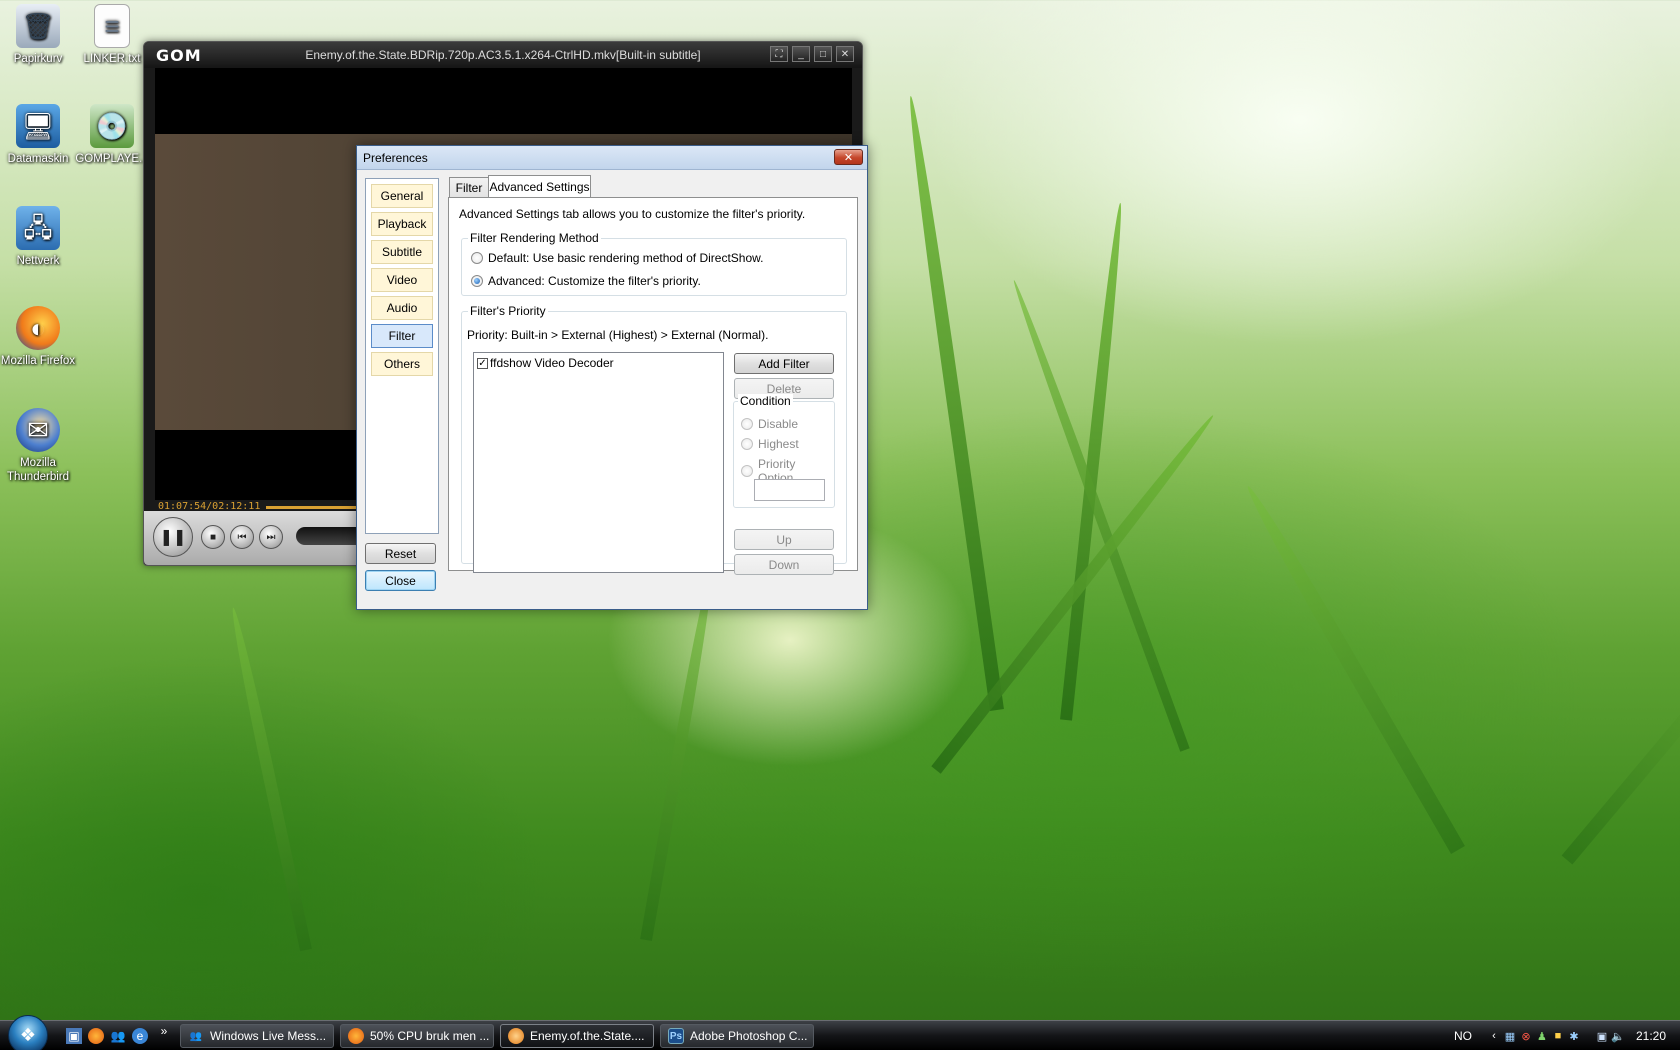 The width and height of the screenshot is (1680, 1050). Describe the element at coordinates (598, 462) in the screenshot. I see `filter-list: ✓ ffdshow Video Decoder` at that location.